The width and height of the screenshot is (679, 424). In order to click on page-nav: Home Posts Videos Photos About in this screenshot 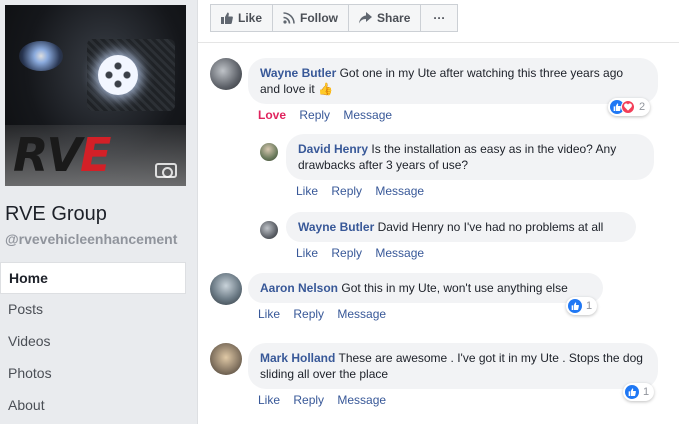, I will do `click(93, 342)`.